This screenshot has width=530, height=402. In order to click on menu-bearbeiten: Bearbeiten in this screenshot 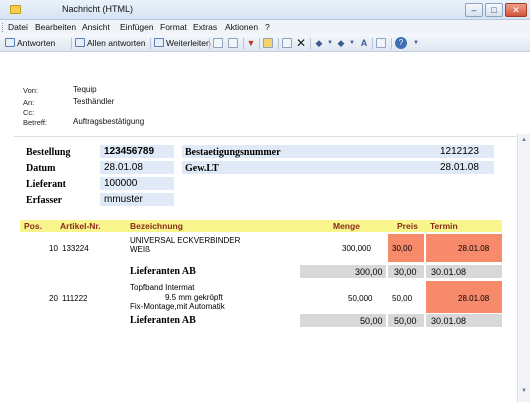, I will do `click(55, 27)`.